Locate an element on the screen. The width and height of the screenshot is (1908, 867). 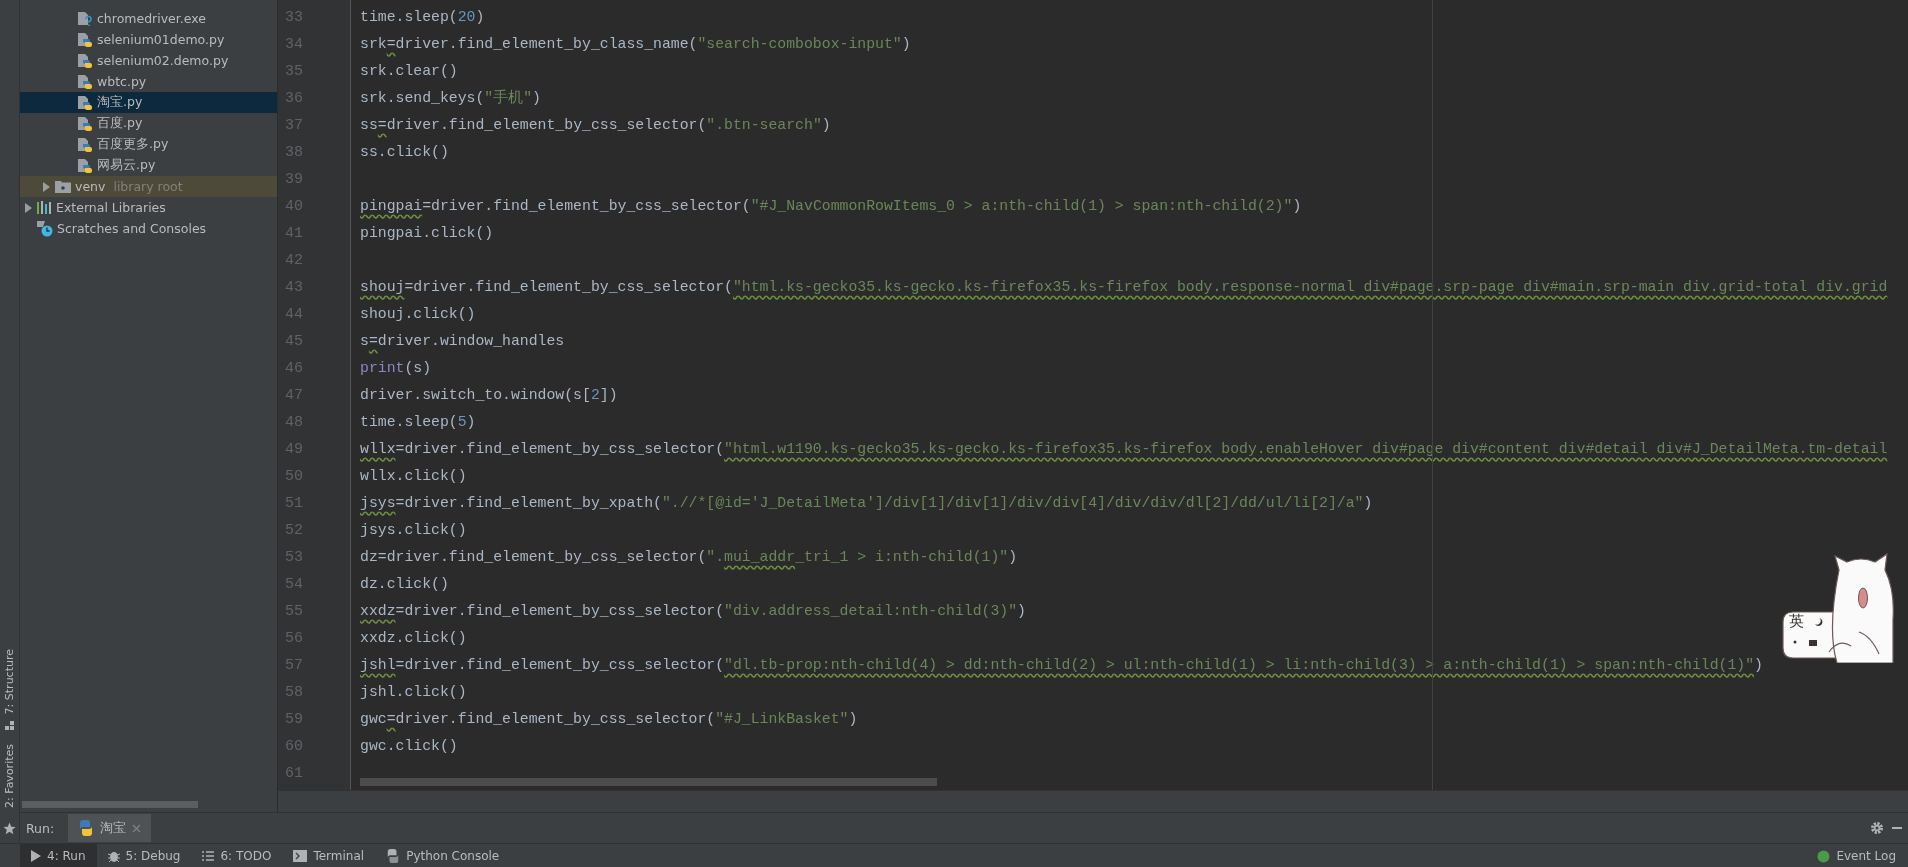
close-icon is located at coordinates (137, 828).